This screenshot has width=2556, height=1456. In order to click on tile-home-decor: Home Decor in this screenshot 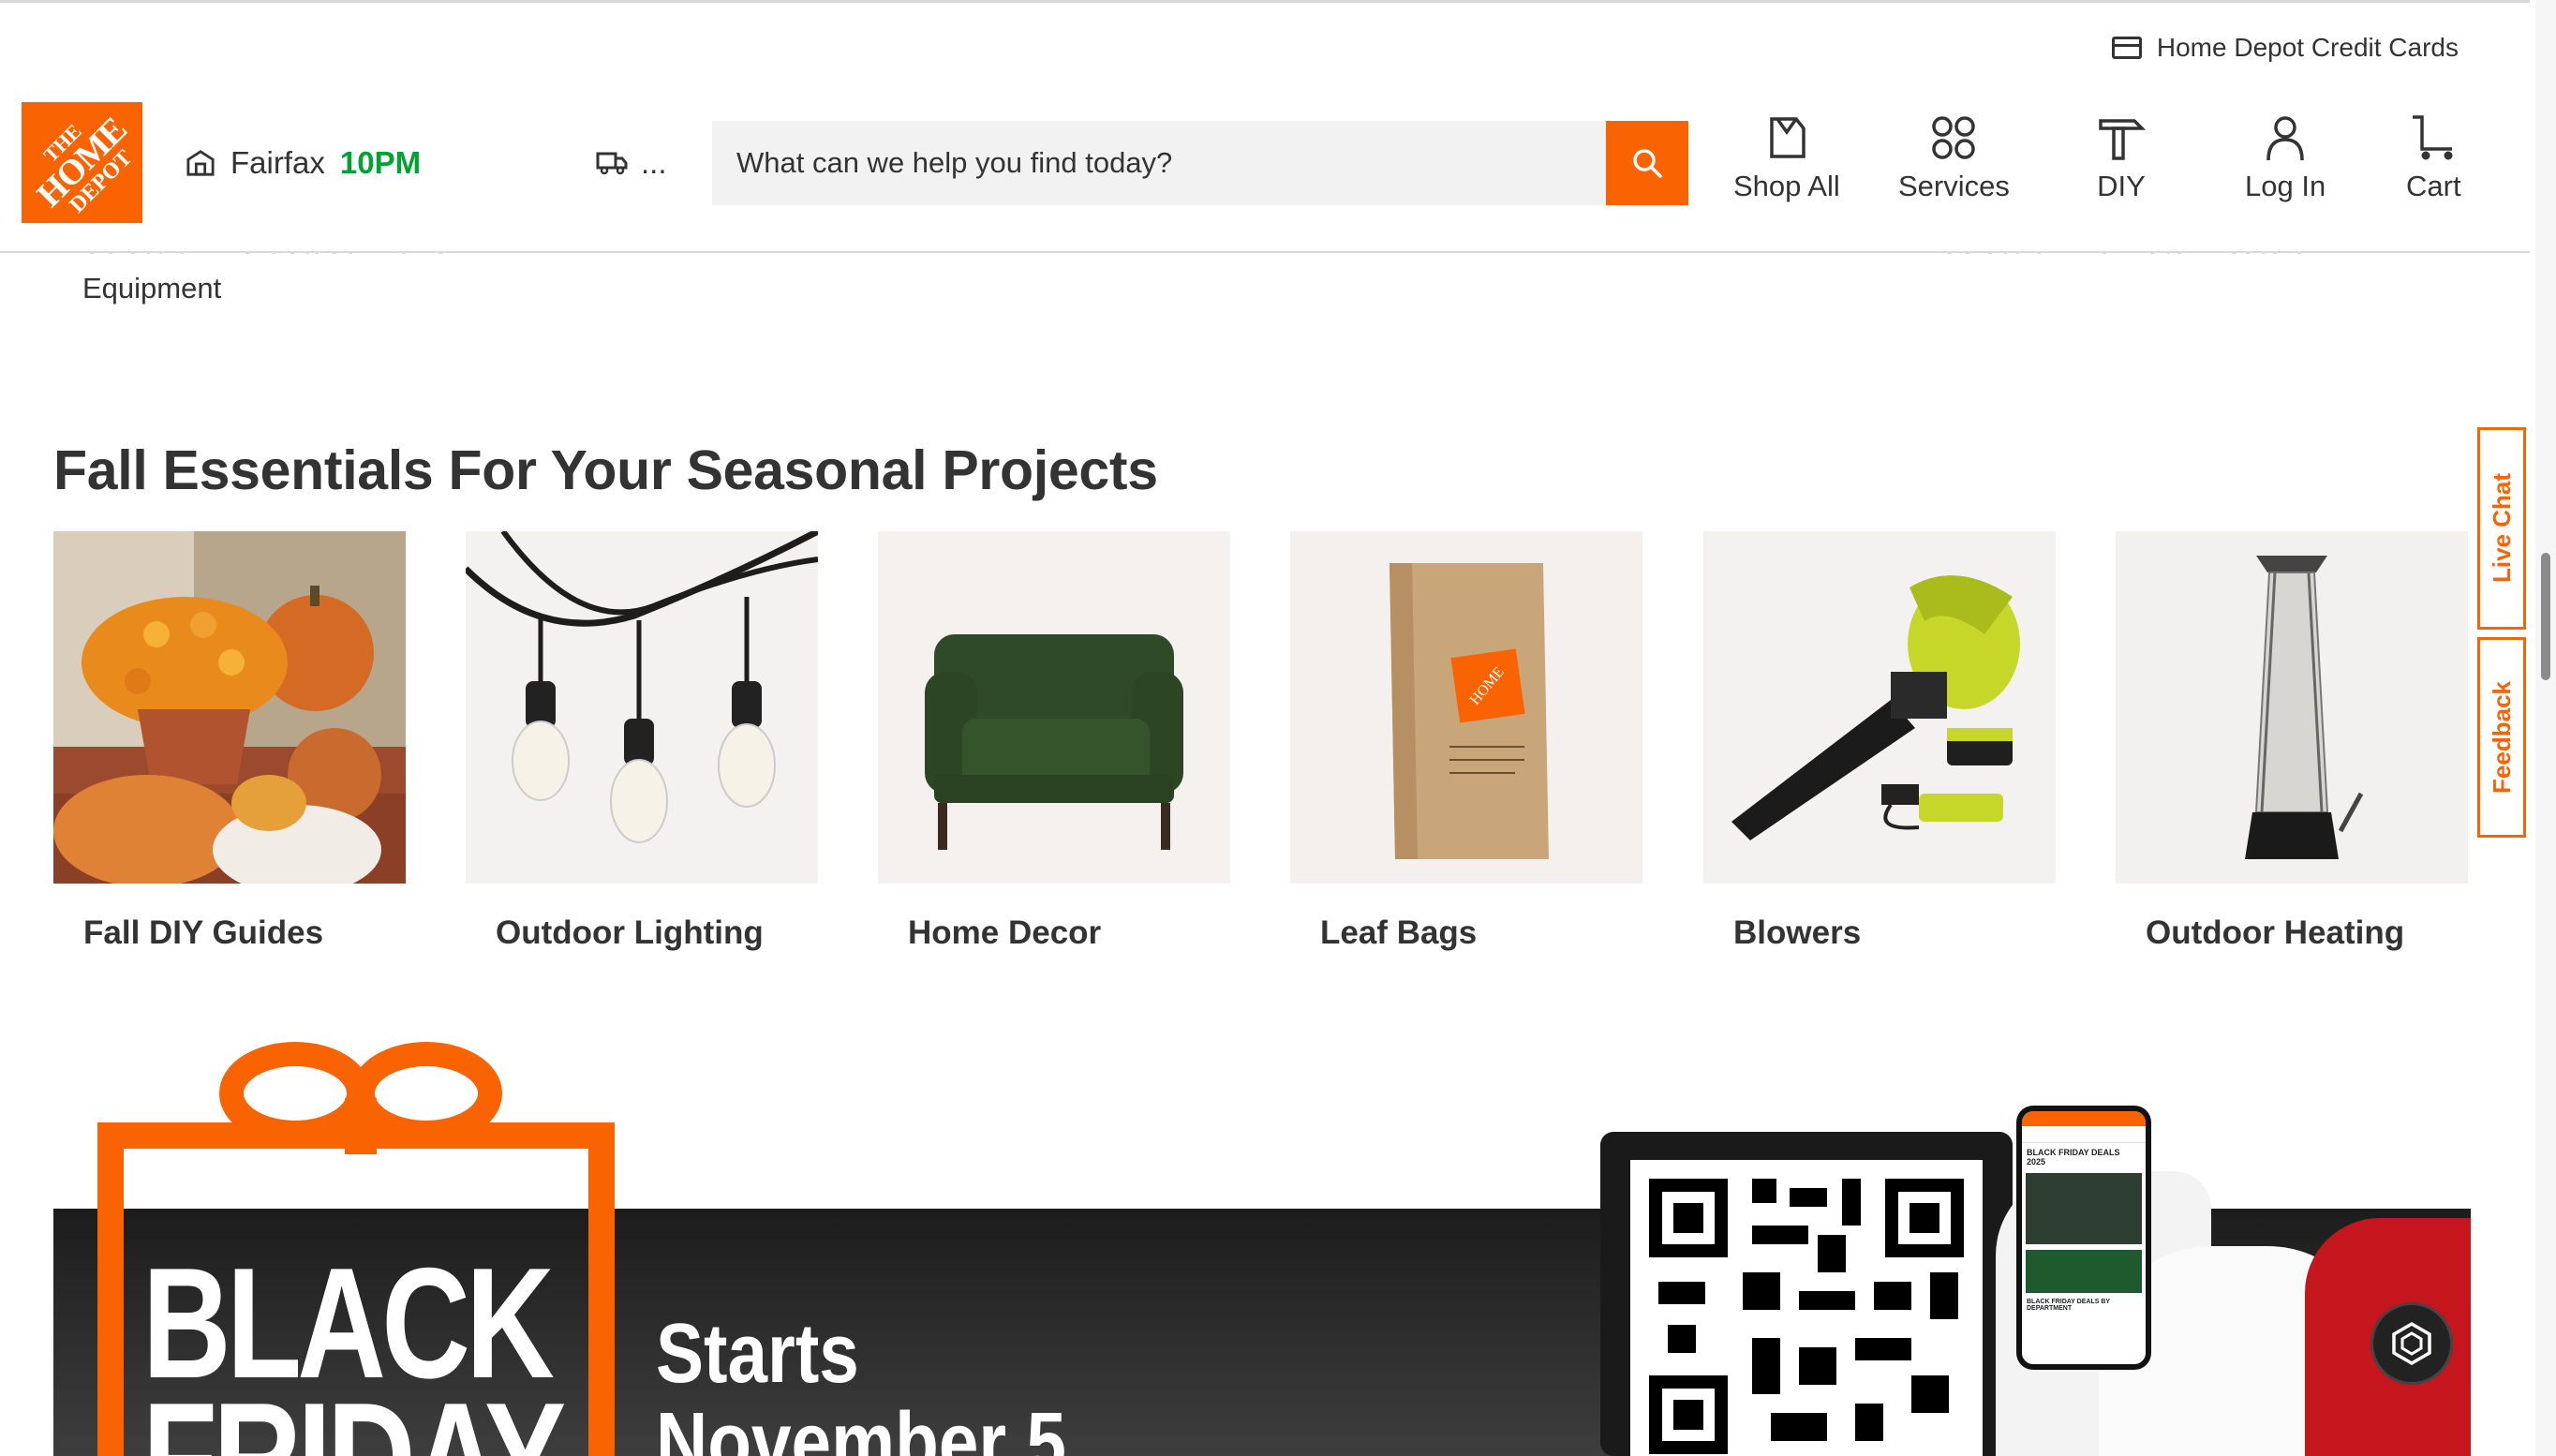, I will do `click(1054, 741)`.